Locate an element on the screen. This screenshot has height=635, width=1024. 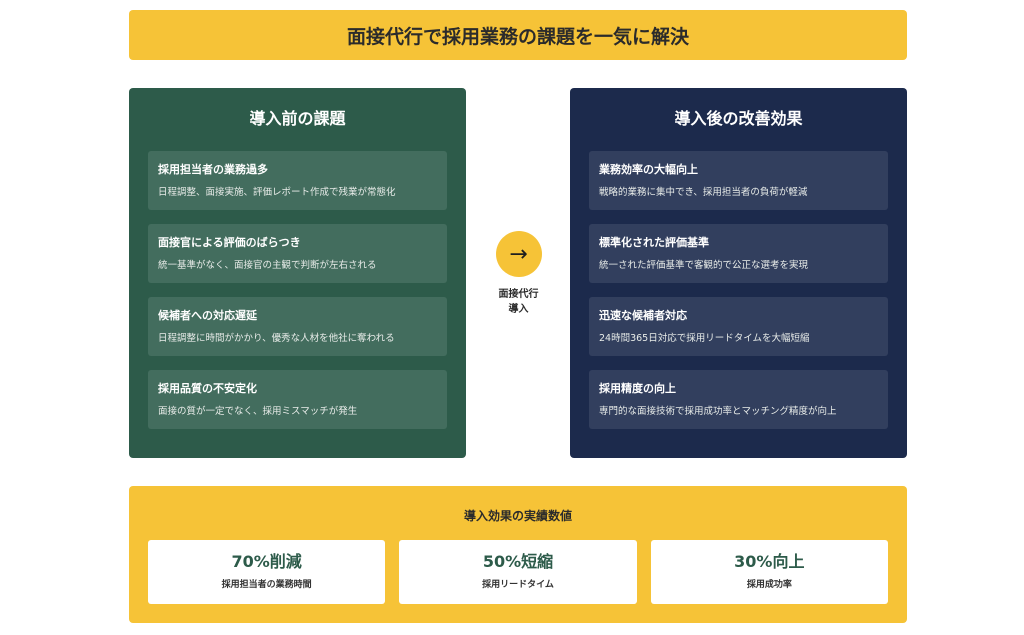
card-title: 迅速な候補者対応 is located at coordinates (643, 315).